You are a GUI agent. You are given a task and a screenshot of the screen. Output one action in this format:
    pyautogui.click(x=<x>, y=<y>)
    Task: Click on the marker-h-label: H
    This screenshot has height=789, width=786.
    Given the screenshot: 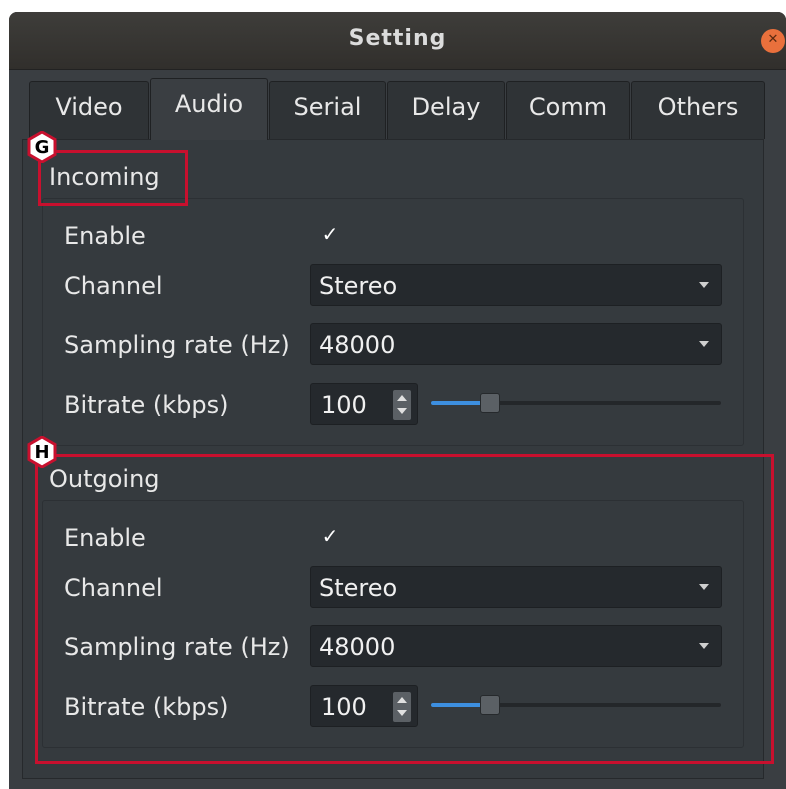 What is the action you would take?
    pyautogui.click(x=42, y=452)
    